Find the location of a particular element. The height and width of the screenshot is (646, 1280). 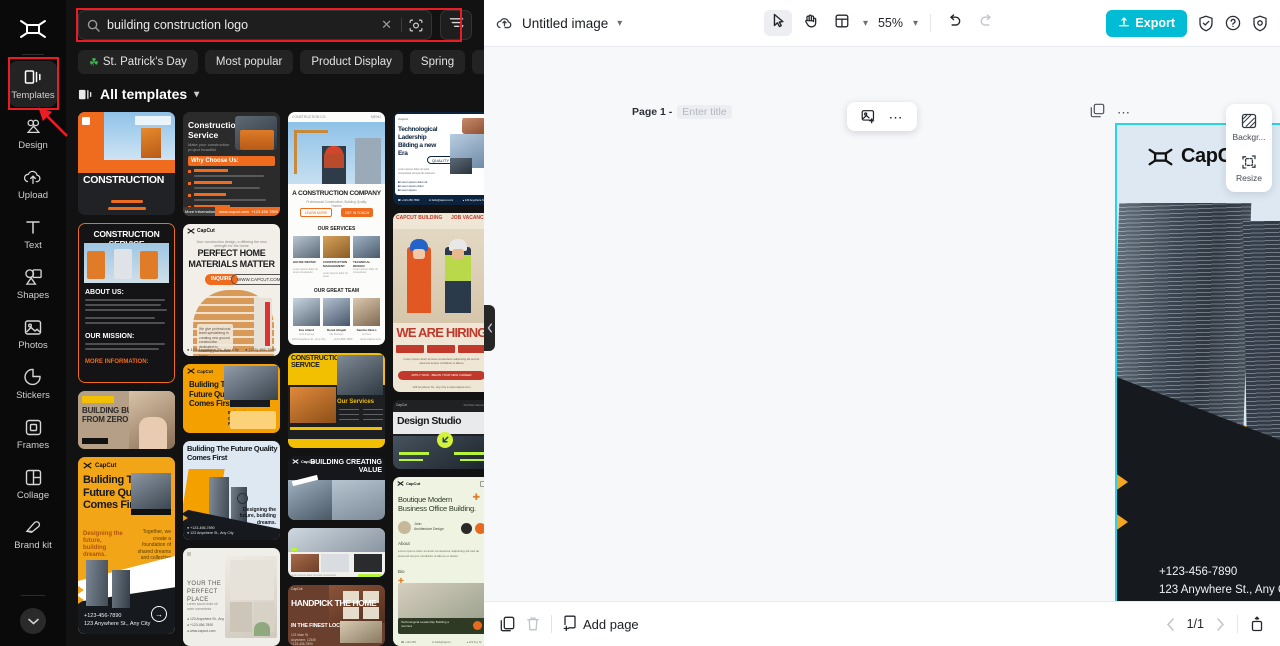

sidebar-item-label: Collage is located at coordinates (33, 495).